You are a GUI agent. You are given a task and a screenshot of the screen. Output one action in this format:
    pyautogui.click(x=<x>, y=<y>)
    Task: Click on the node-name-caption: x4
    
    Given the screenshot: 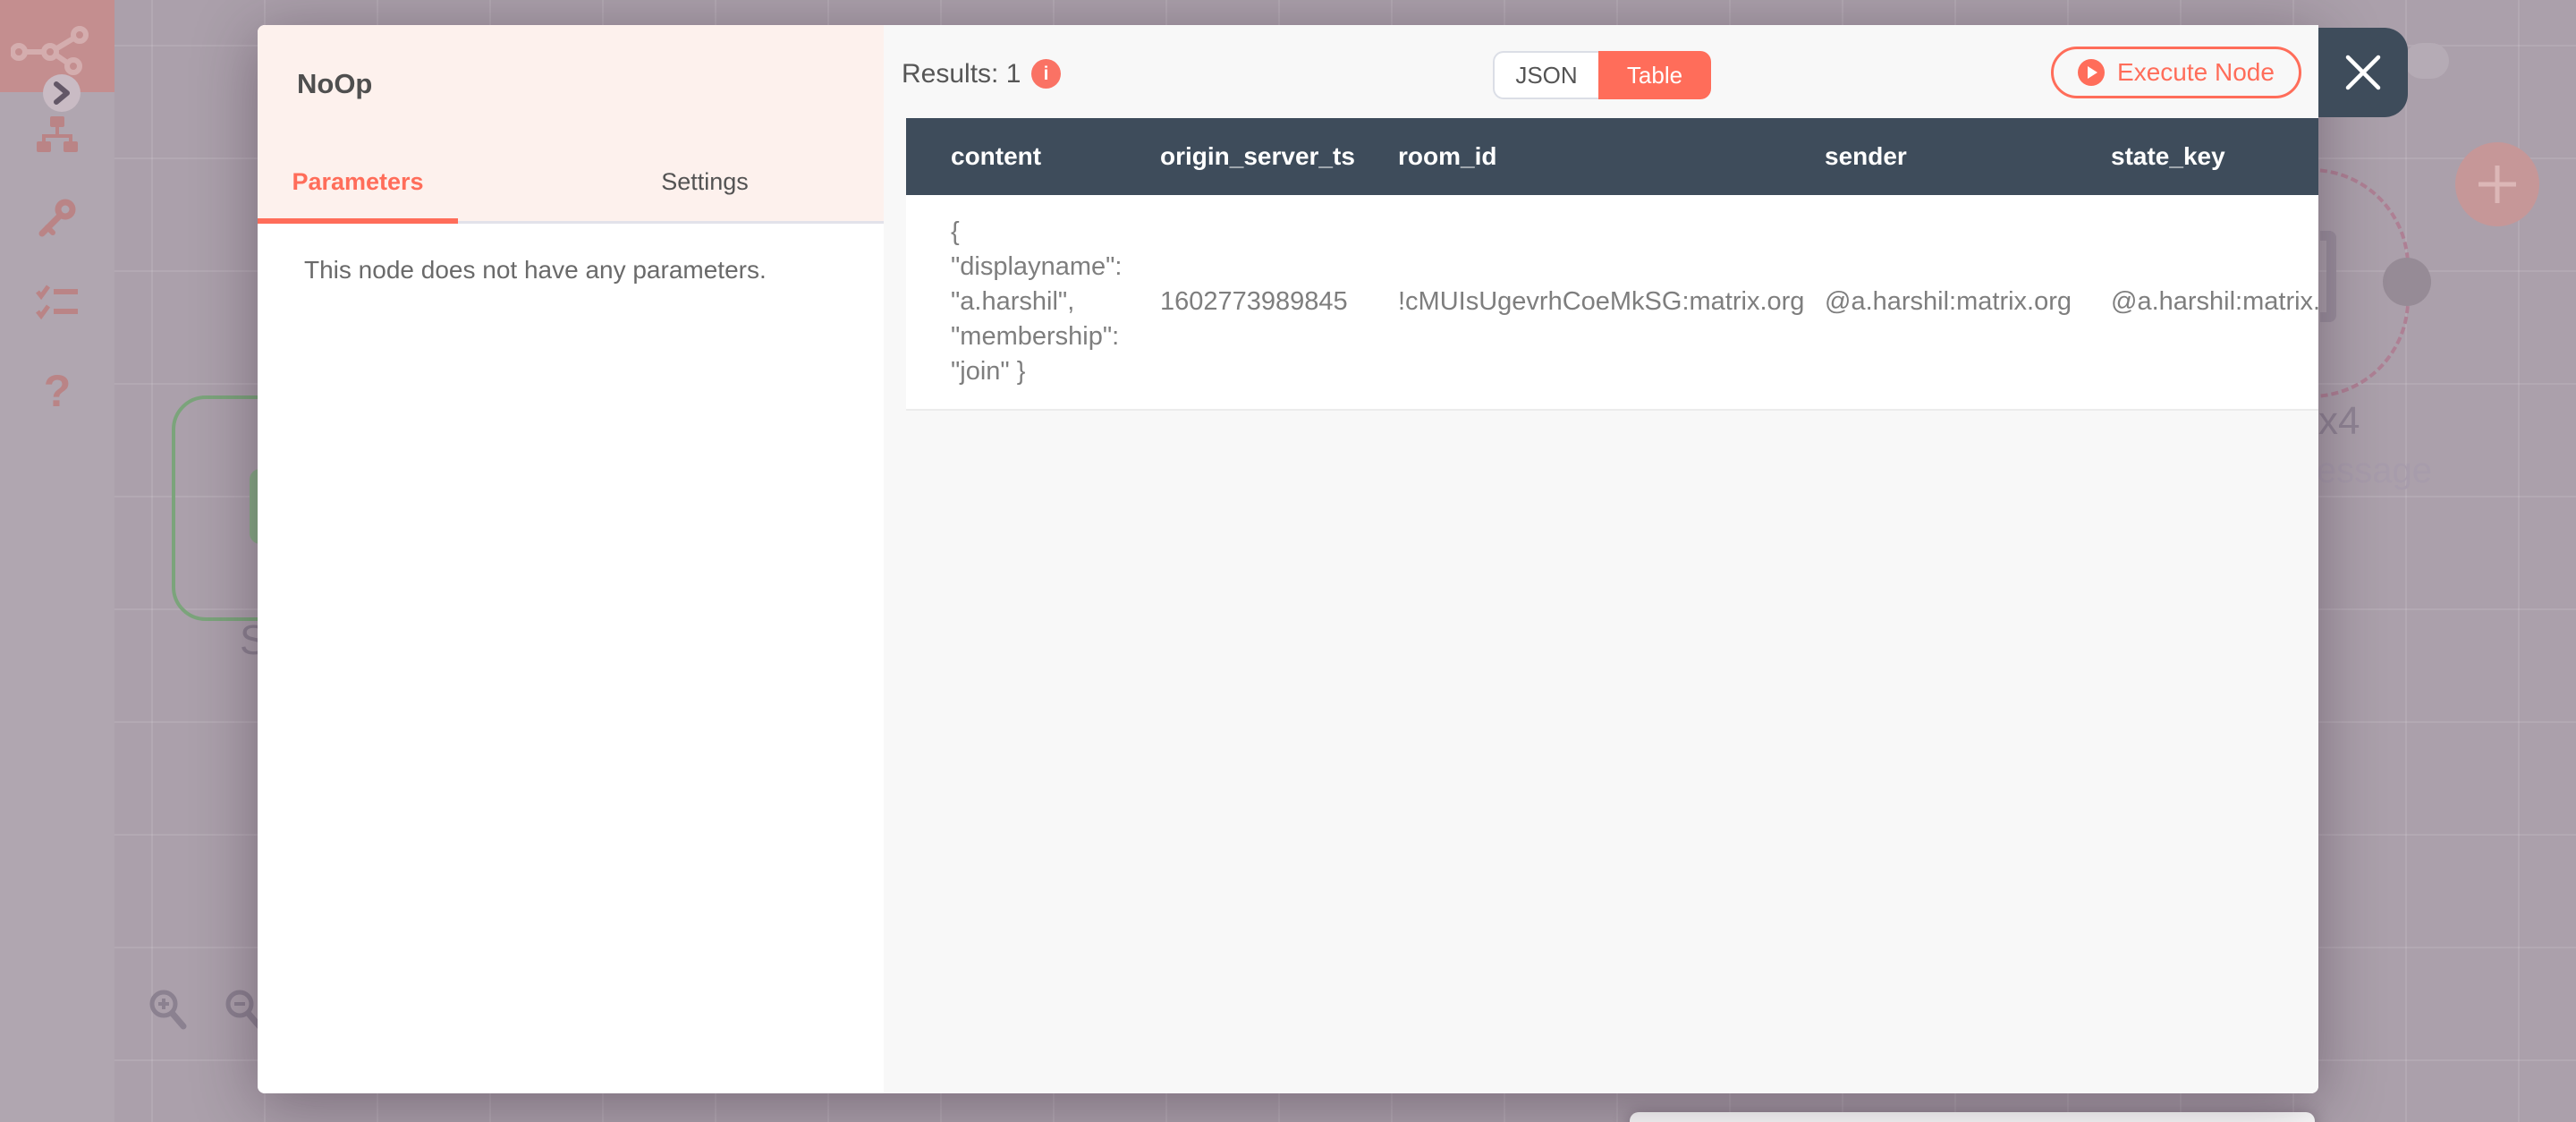 What is the action you would take?
    pyautogui.click(x=2339, y=421)
    